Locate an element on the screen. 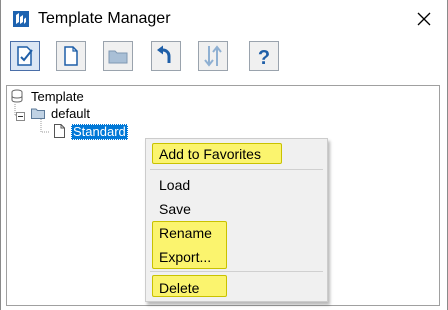 Image resolution: width=448 pixels, height=310 pixels. help-button: ? is located at coordinates (264, 56).